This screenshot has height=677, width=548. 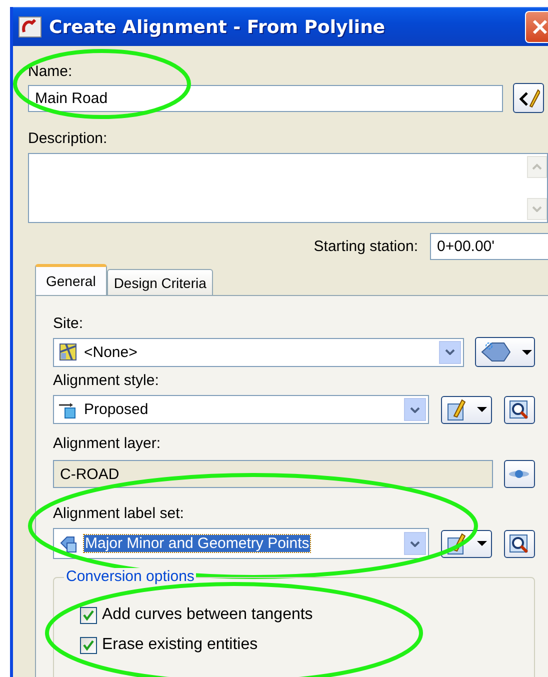 What do you see at coordinates (466, 410) in the screenshot?
I see `edit-style-button` at bounding box center [466, 410].